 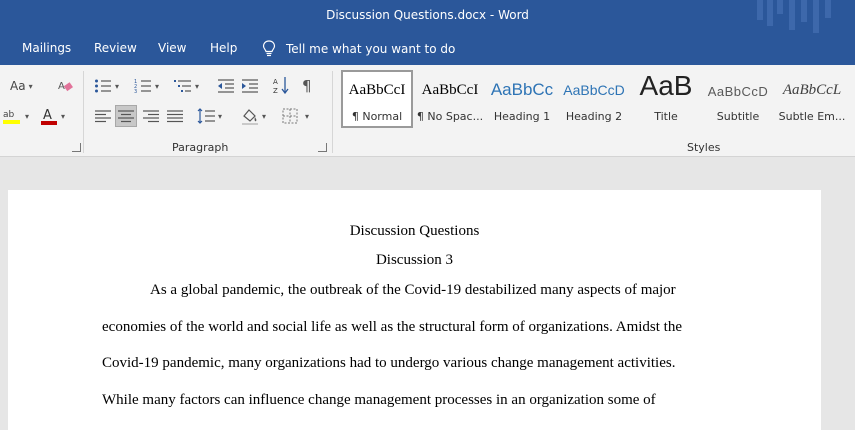 I want to click on style-title: AaB Title, so click(x=666, y=99).